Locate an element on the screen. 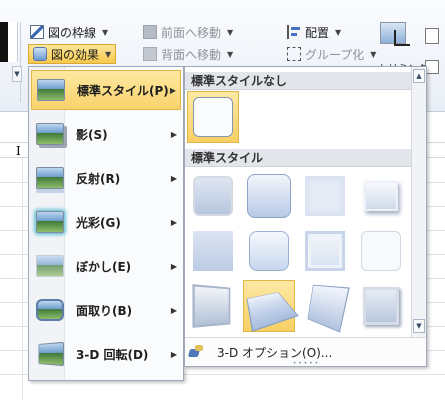 The image size is (445, 400). menu-item-label: 光彩(G) is located at coordinates (98, 222).